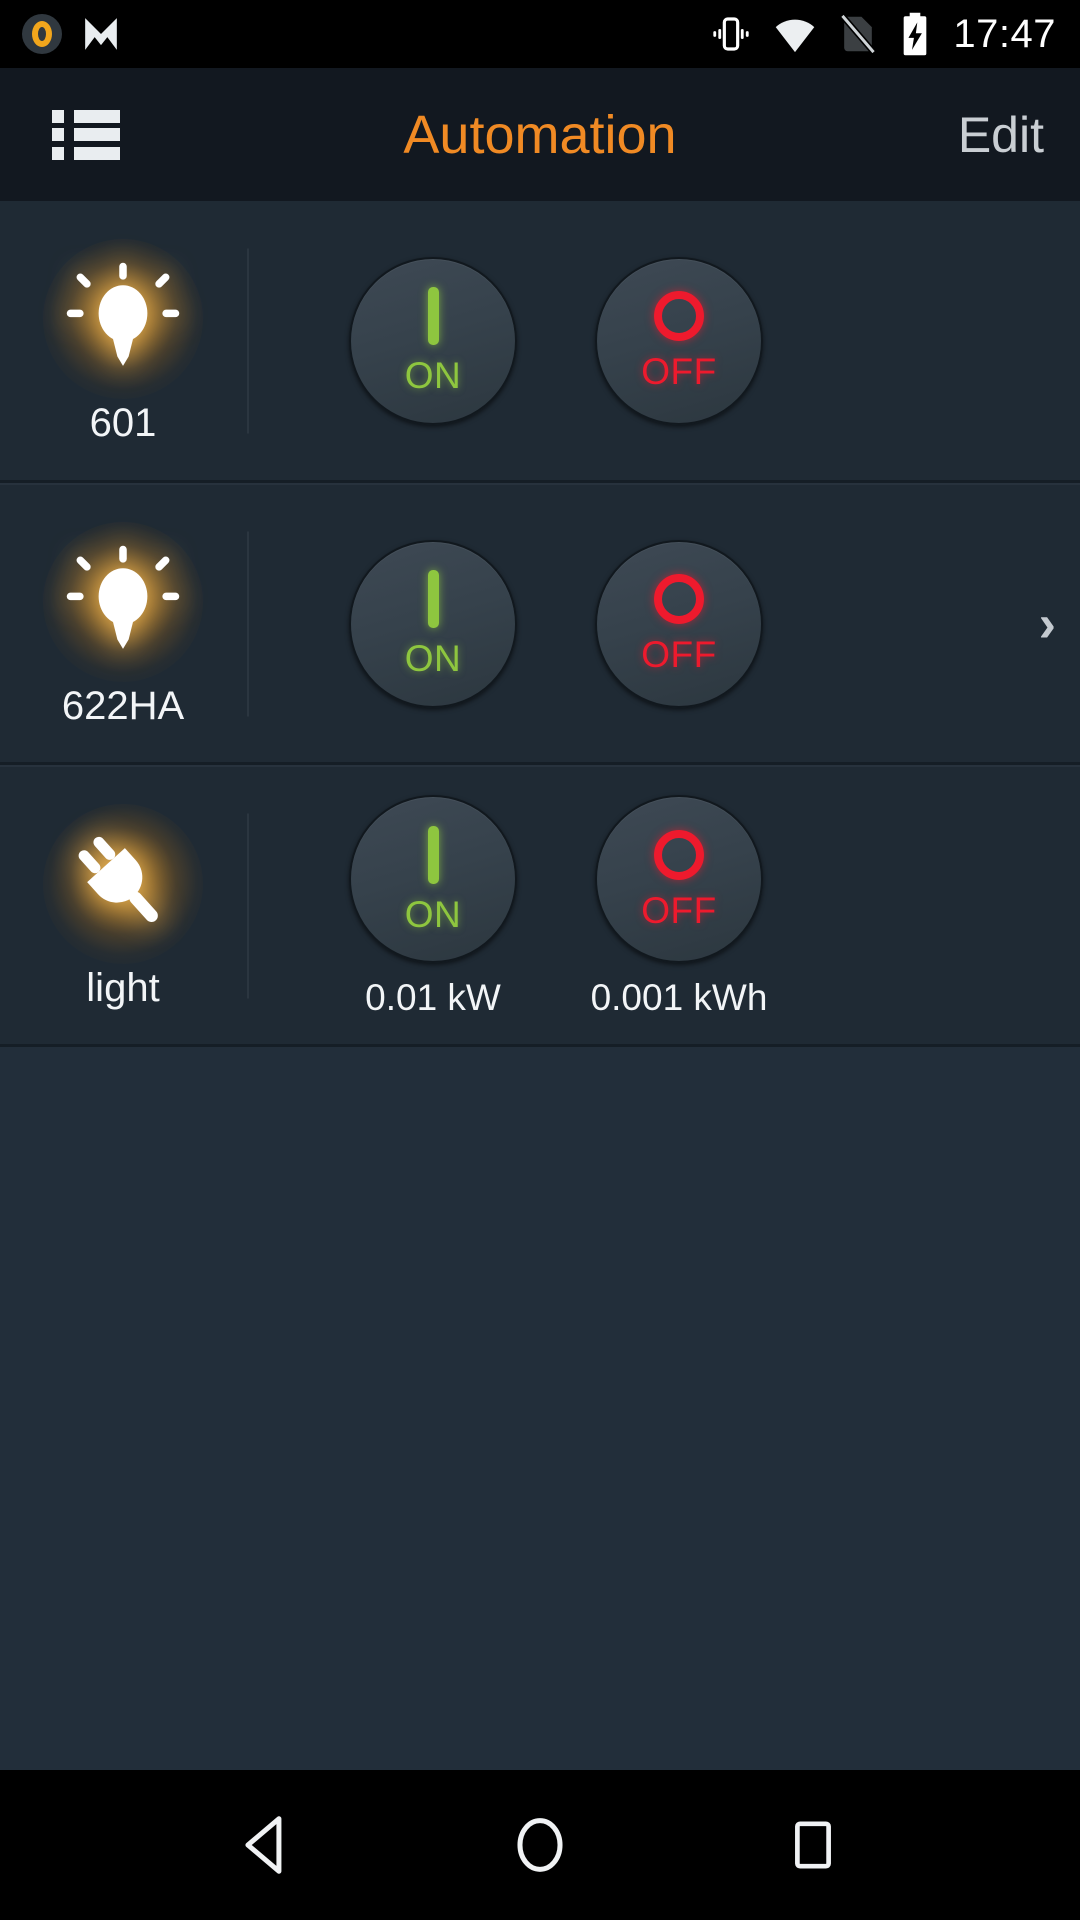 Image resolution: width=1080 pixels, height=1920 pixels. I want to click on back-triangle-icon, so click(267, 1845).